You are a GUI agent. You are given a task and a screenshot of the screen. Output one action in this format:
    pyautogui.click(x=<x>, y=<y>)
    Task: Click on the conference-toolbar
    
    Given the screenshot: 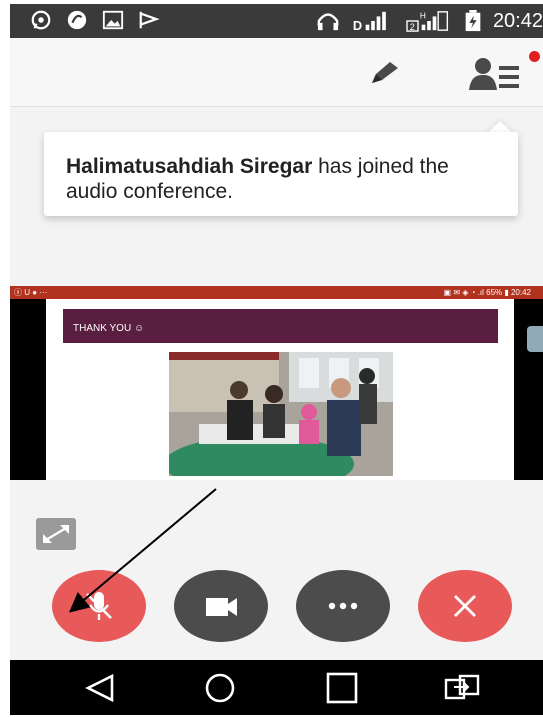 What is the action you would take?
    pyautogui.click(x=276, y=72)
    